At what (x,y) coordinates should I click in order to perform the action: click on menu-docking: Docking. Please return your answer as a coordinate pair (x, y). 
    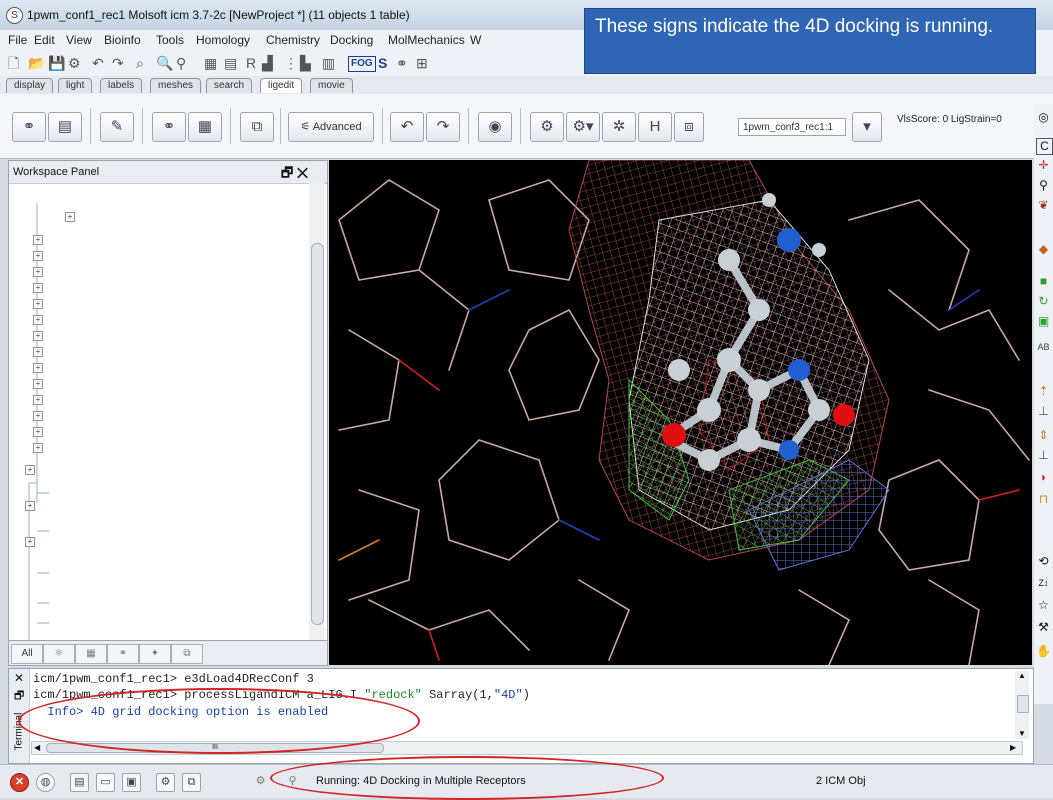
    Looking at the image, I should click on (351, 40).